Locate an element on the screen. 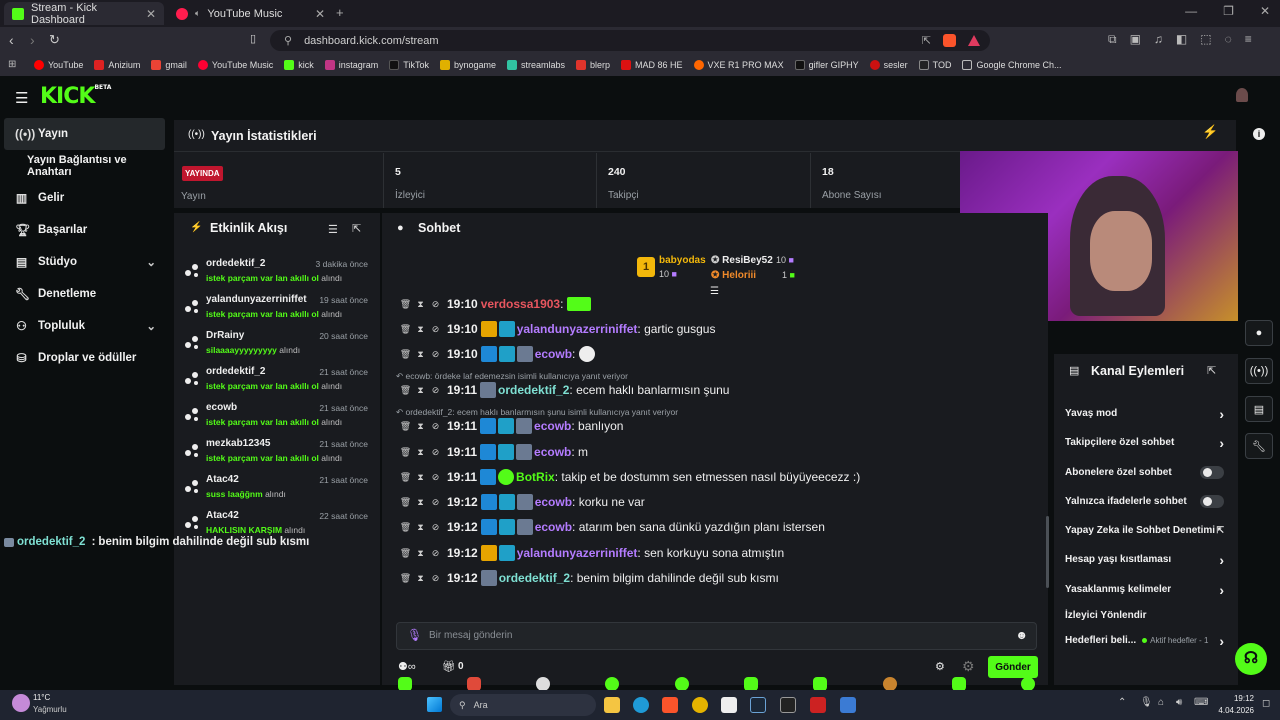 This screenshot has height=720, width=1280. site-info-icon: ⚲ is located at coordinates (288, 40).